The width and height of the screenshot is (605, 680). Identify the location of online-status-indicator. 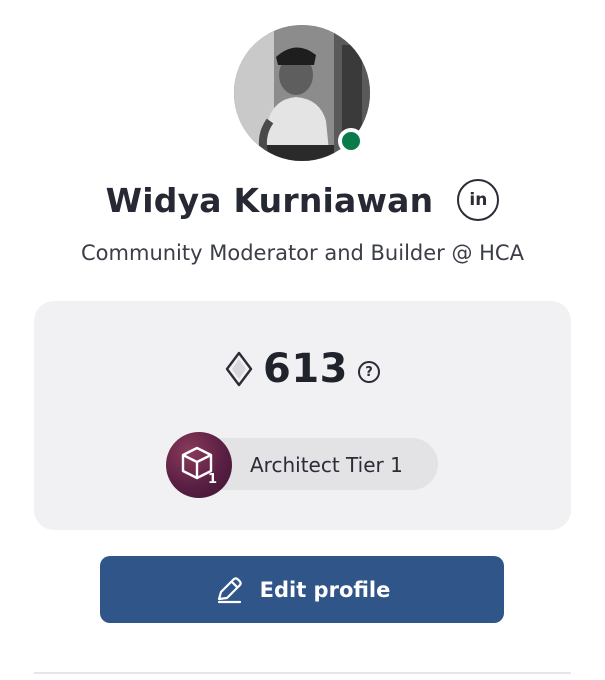
(351, 141).